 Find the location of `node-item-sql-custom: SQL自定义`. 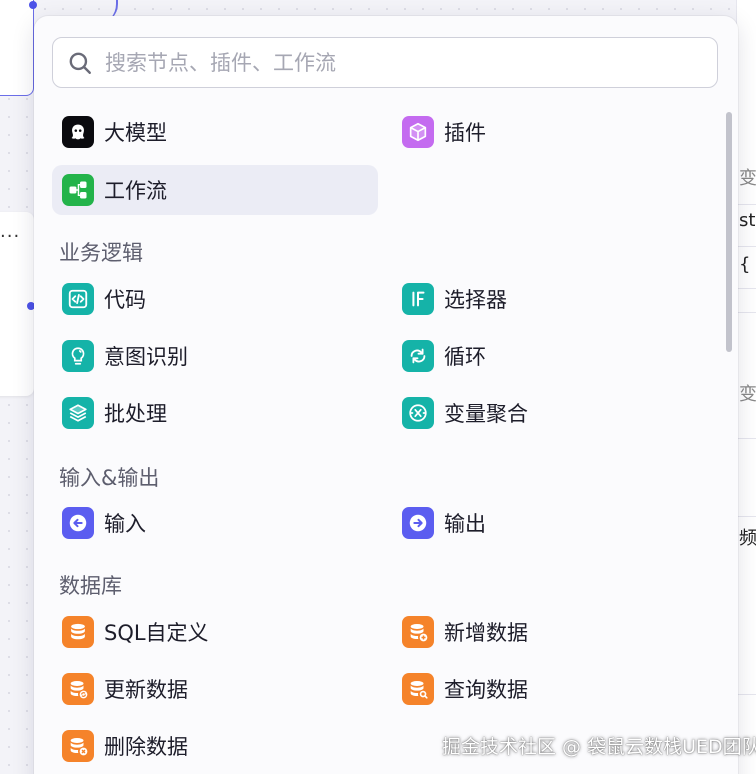

node-item-sql-custom: SQL自定义 is located at coordinates (215, 632).